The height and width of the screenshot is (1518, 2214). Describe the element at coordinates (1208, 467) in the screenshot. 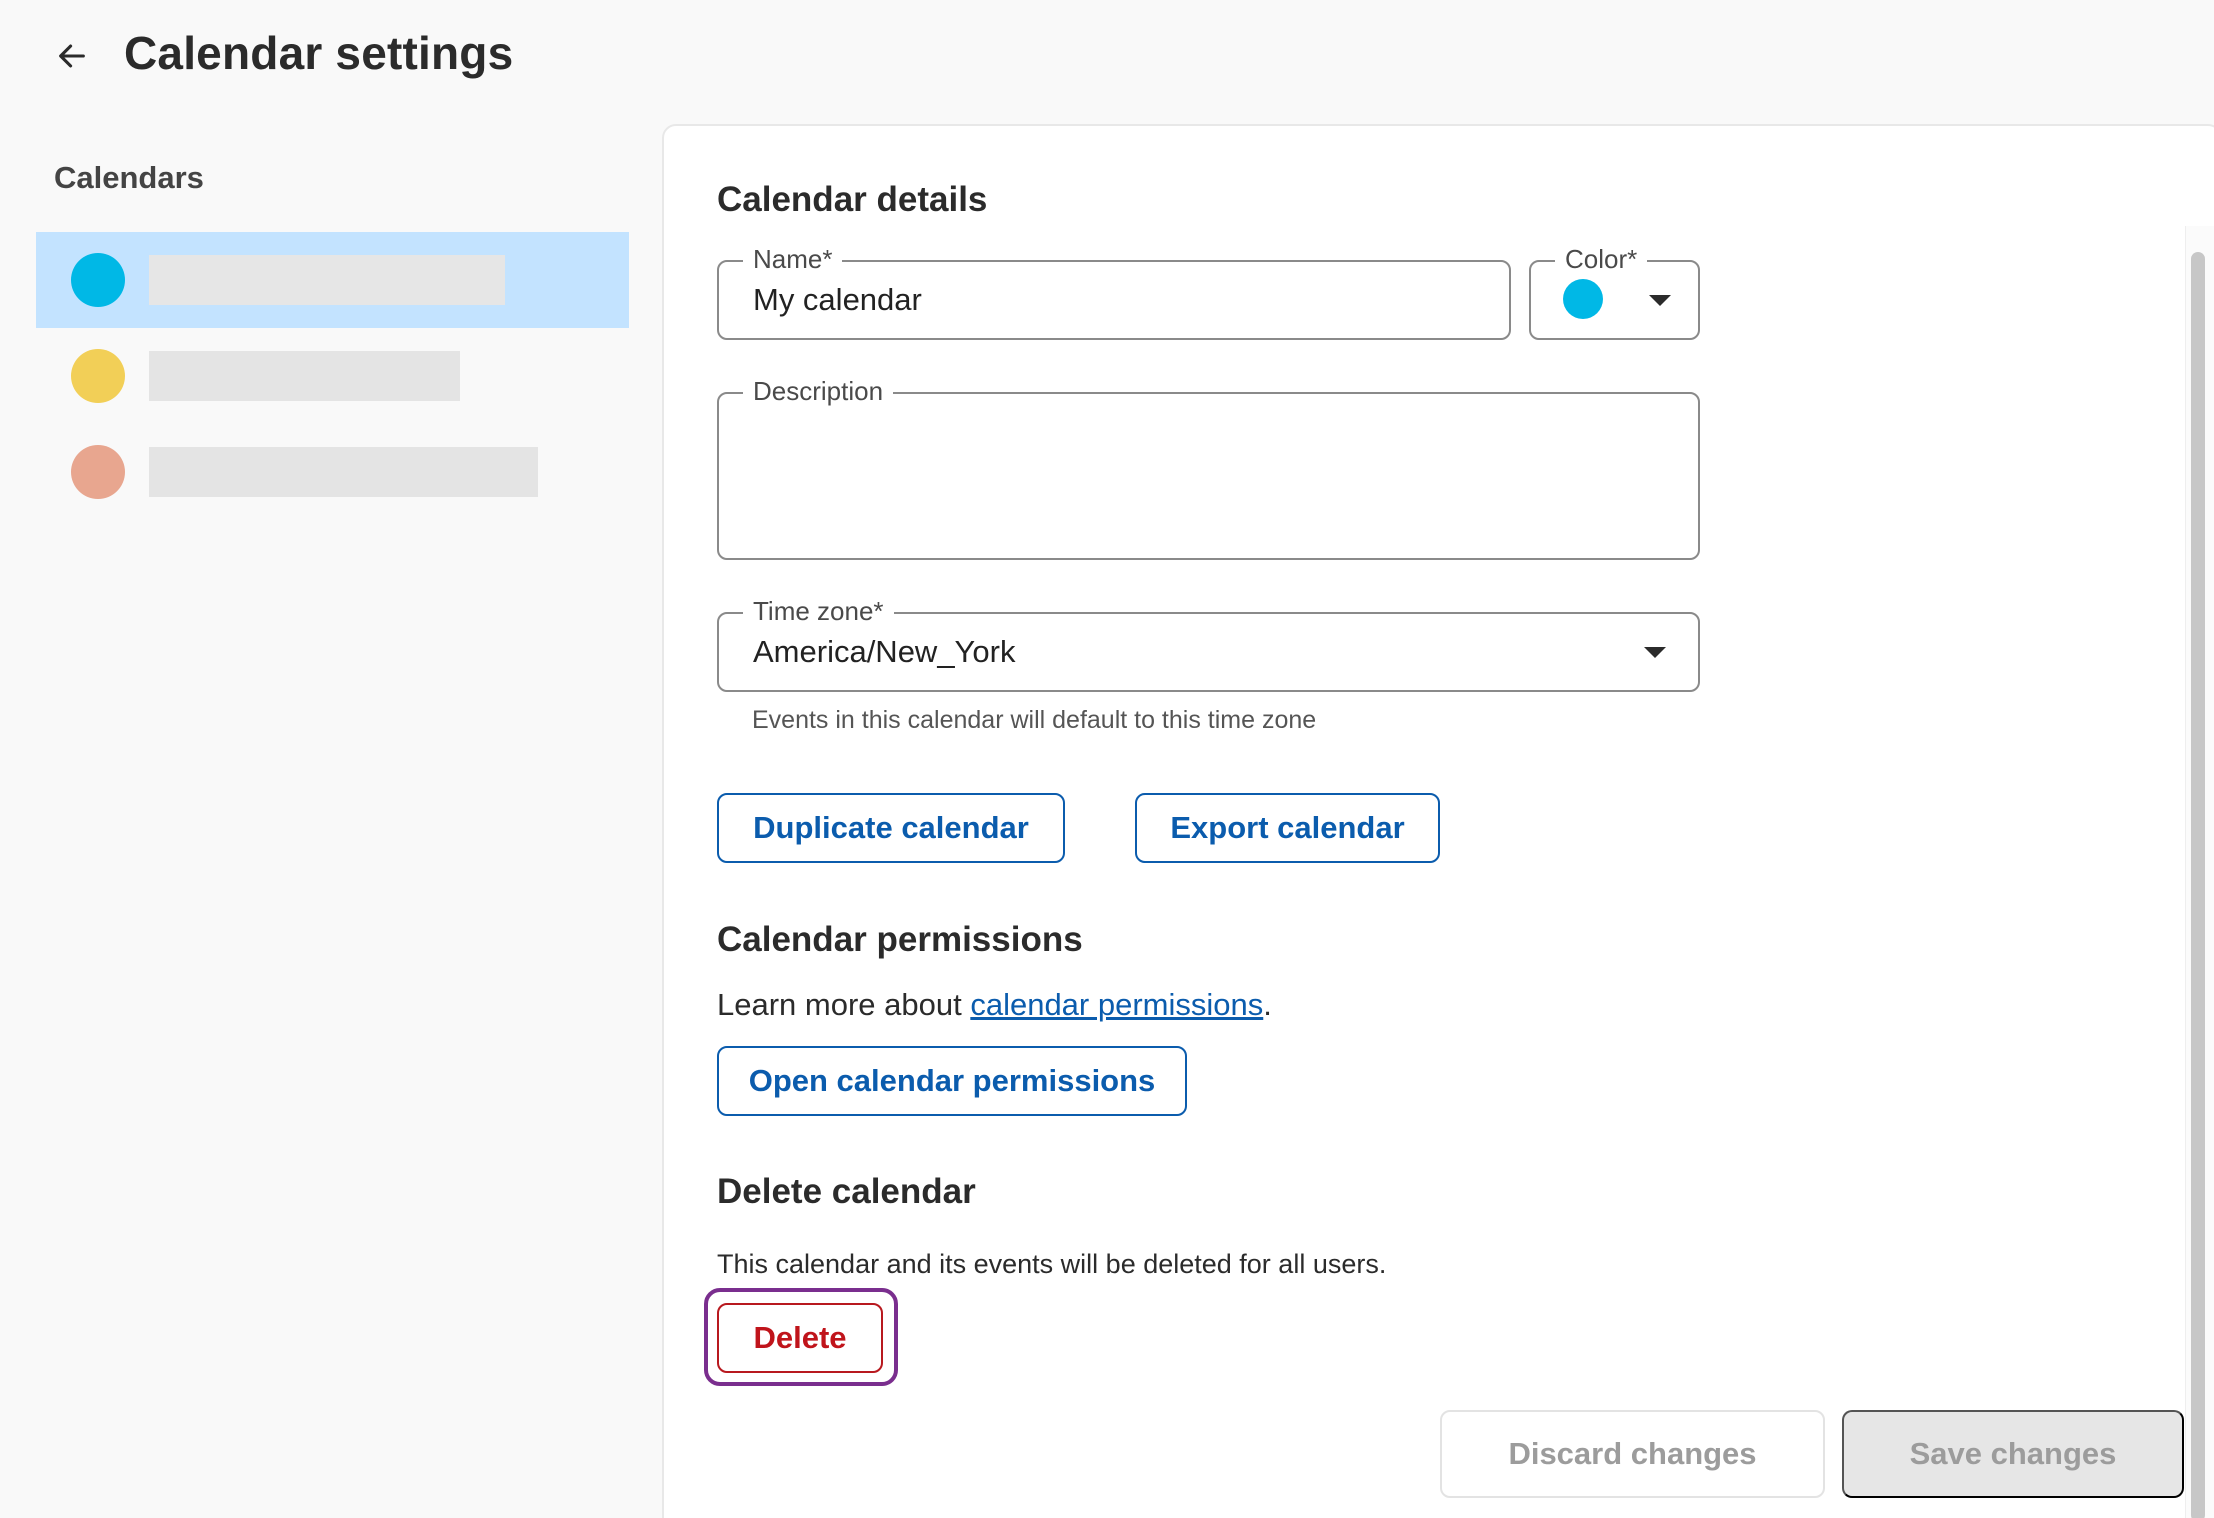

I see `description-field: Description` at that location.